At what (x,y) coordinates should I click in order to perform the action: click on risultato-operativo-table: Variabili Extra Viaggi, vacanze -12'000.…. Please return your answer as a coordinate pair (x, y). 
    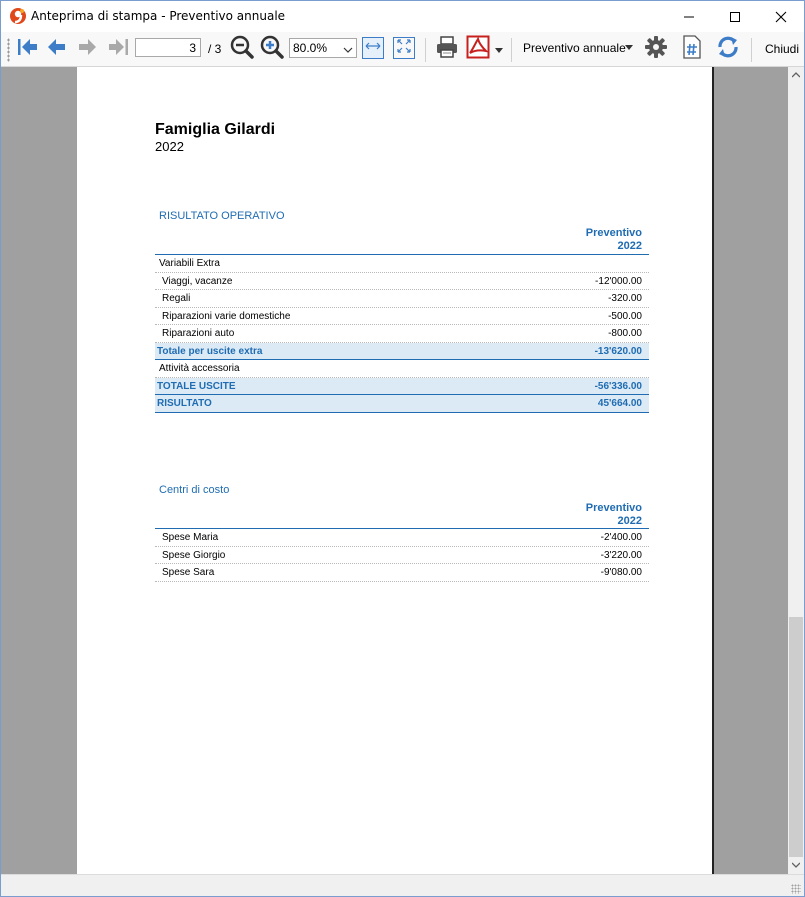
    Looking at the image, I should click on (402, 333).